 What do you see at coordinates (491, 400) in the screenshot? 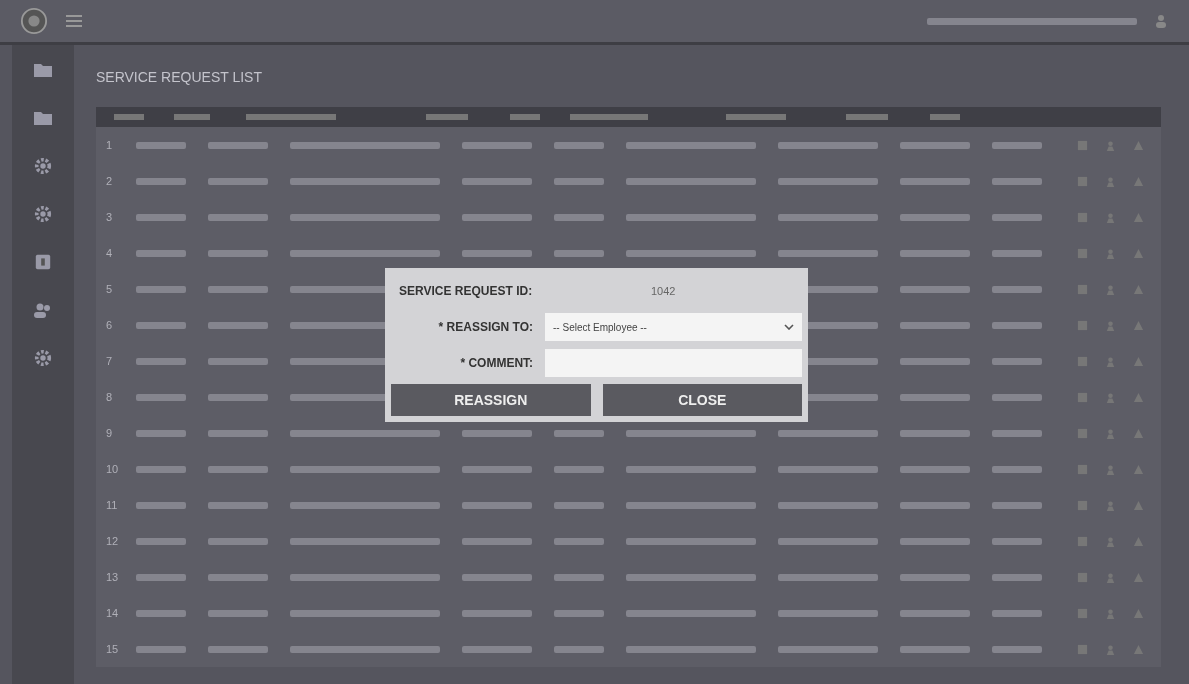
I see `reassign-button: REASSIGN` at bounding box center [491, 400].